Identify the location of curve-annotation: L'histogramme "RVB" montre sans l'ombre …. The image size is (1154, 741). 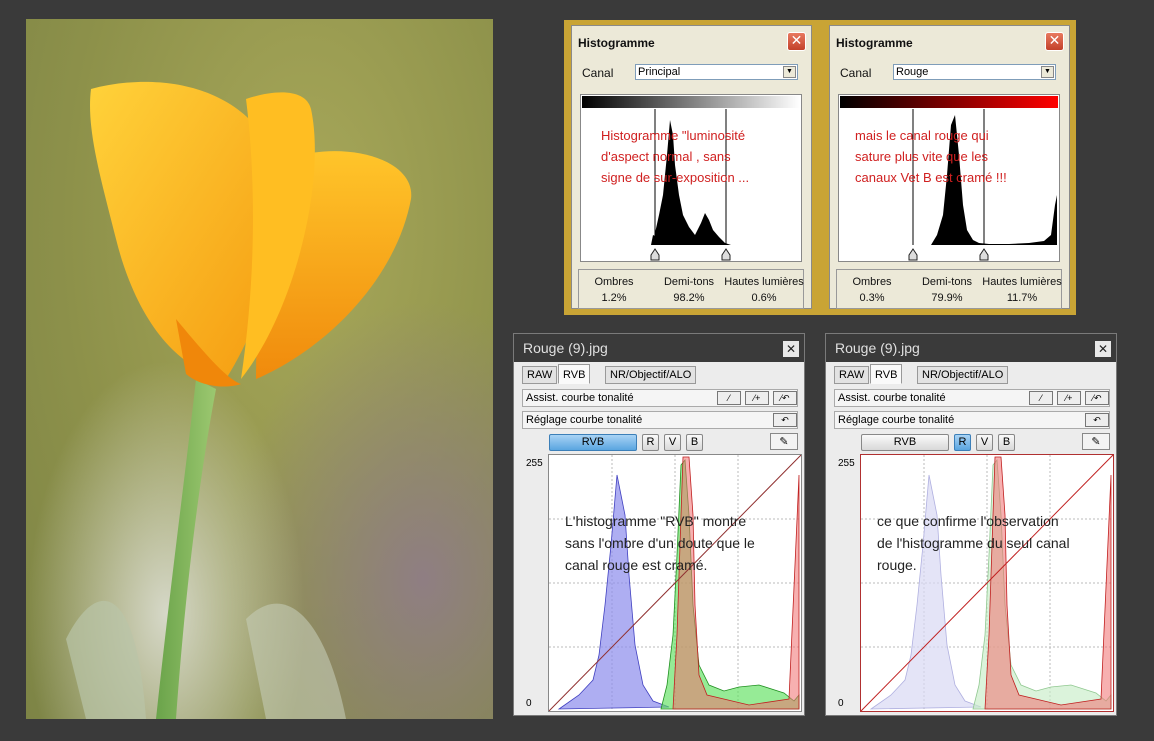
(660, 543).